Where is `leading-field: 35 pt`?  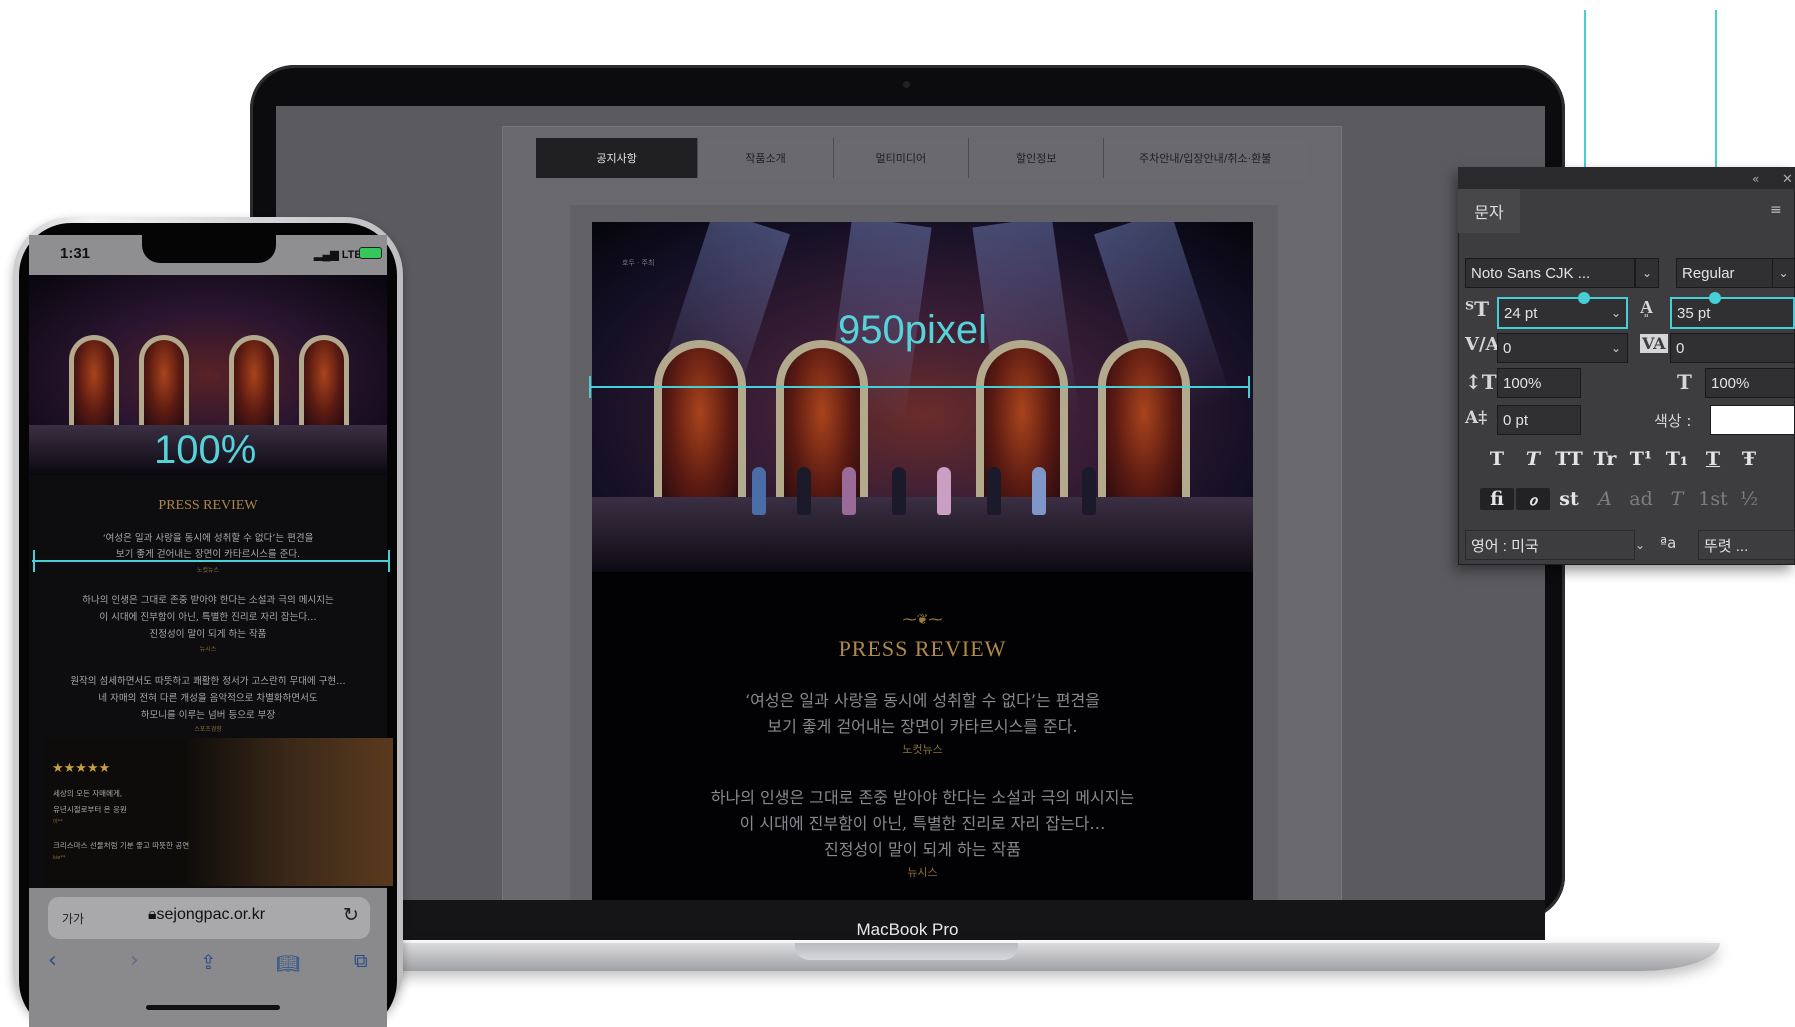 leading-field: 35 pt is located at coordinates (1732, 313).